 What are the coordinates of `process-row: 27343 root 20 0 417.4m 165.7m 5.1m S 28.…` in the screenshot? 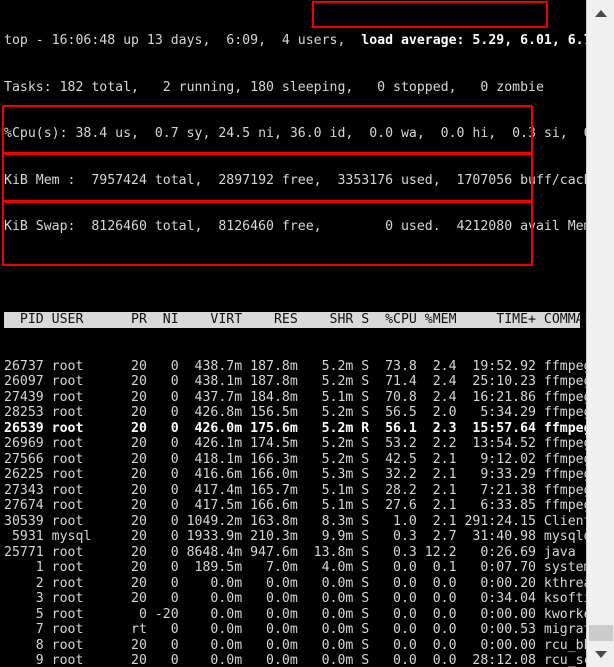 It's located at (298, 491).